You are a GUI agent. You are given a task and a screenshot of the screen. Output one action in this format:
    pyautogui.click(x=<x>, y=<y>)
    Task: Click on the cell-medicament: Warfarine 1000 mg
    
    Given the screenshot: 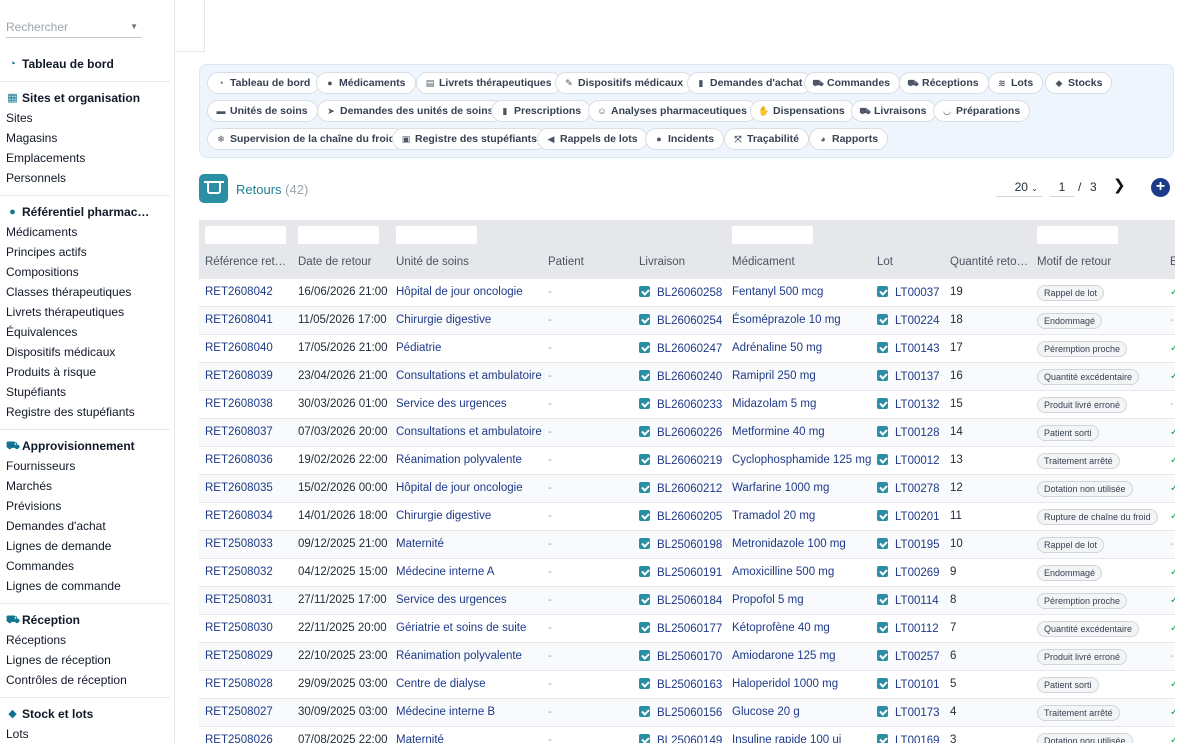 What is the action you would take?
    pyautogui.click(x=780, y=488)
    